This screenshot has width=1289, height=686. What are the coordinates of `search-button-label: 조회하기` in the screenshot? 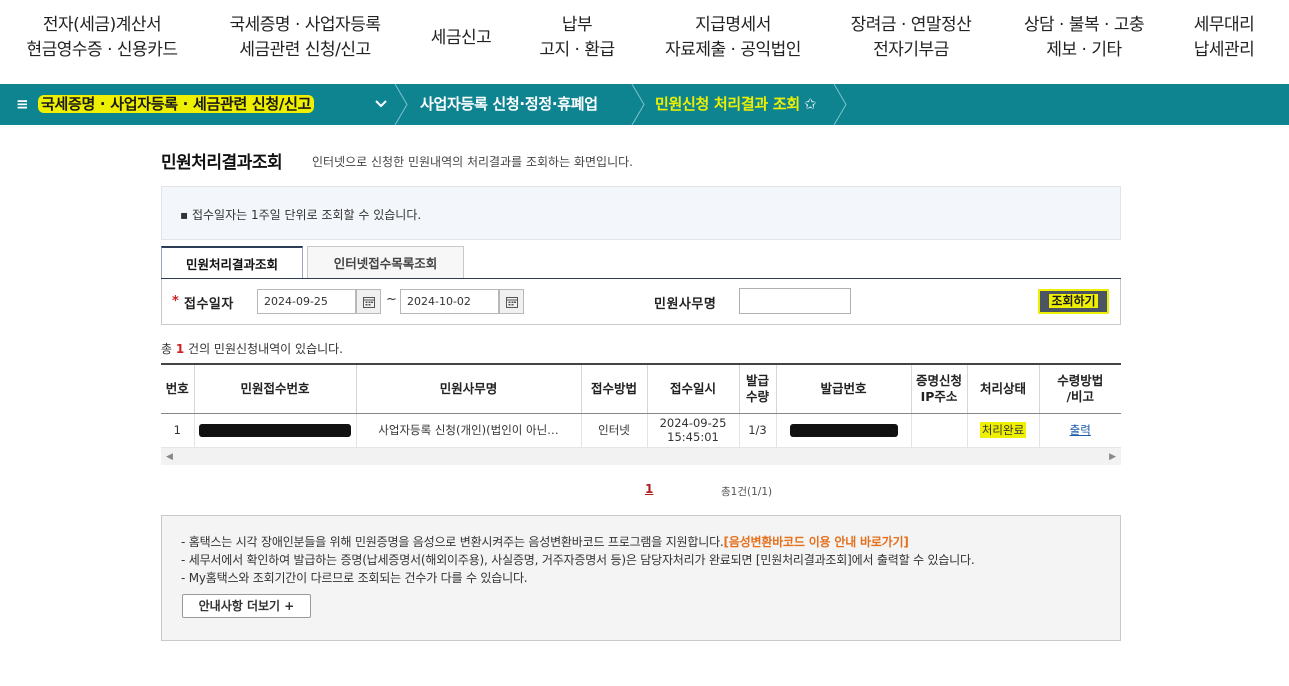 It's located at (1073, 301).